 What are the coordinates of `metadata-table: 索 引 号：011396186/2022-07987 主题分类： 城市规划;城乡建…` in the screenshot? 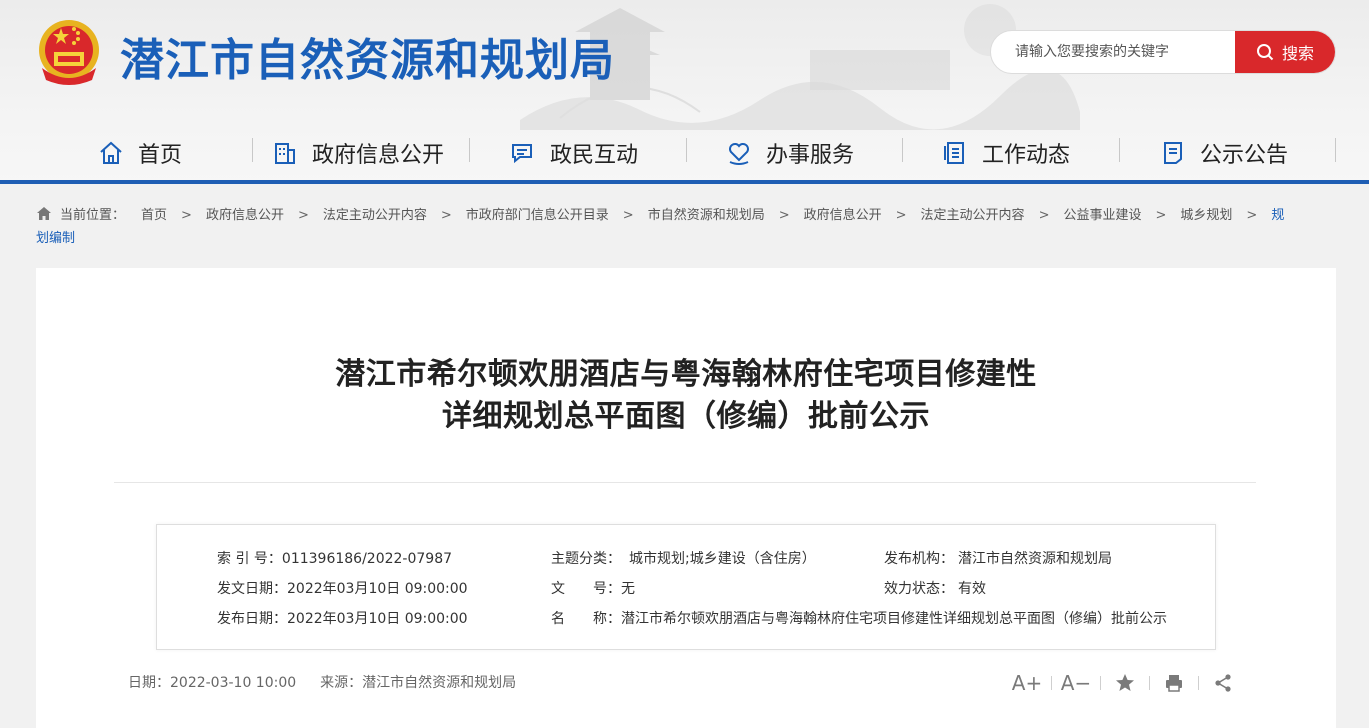 It's located at (686, 587).